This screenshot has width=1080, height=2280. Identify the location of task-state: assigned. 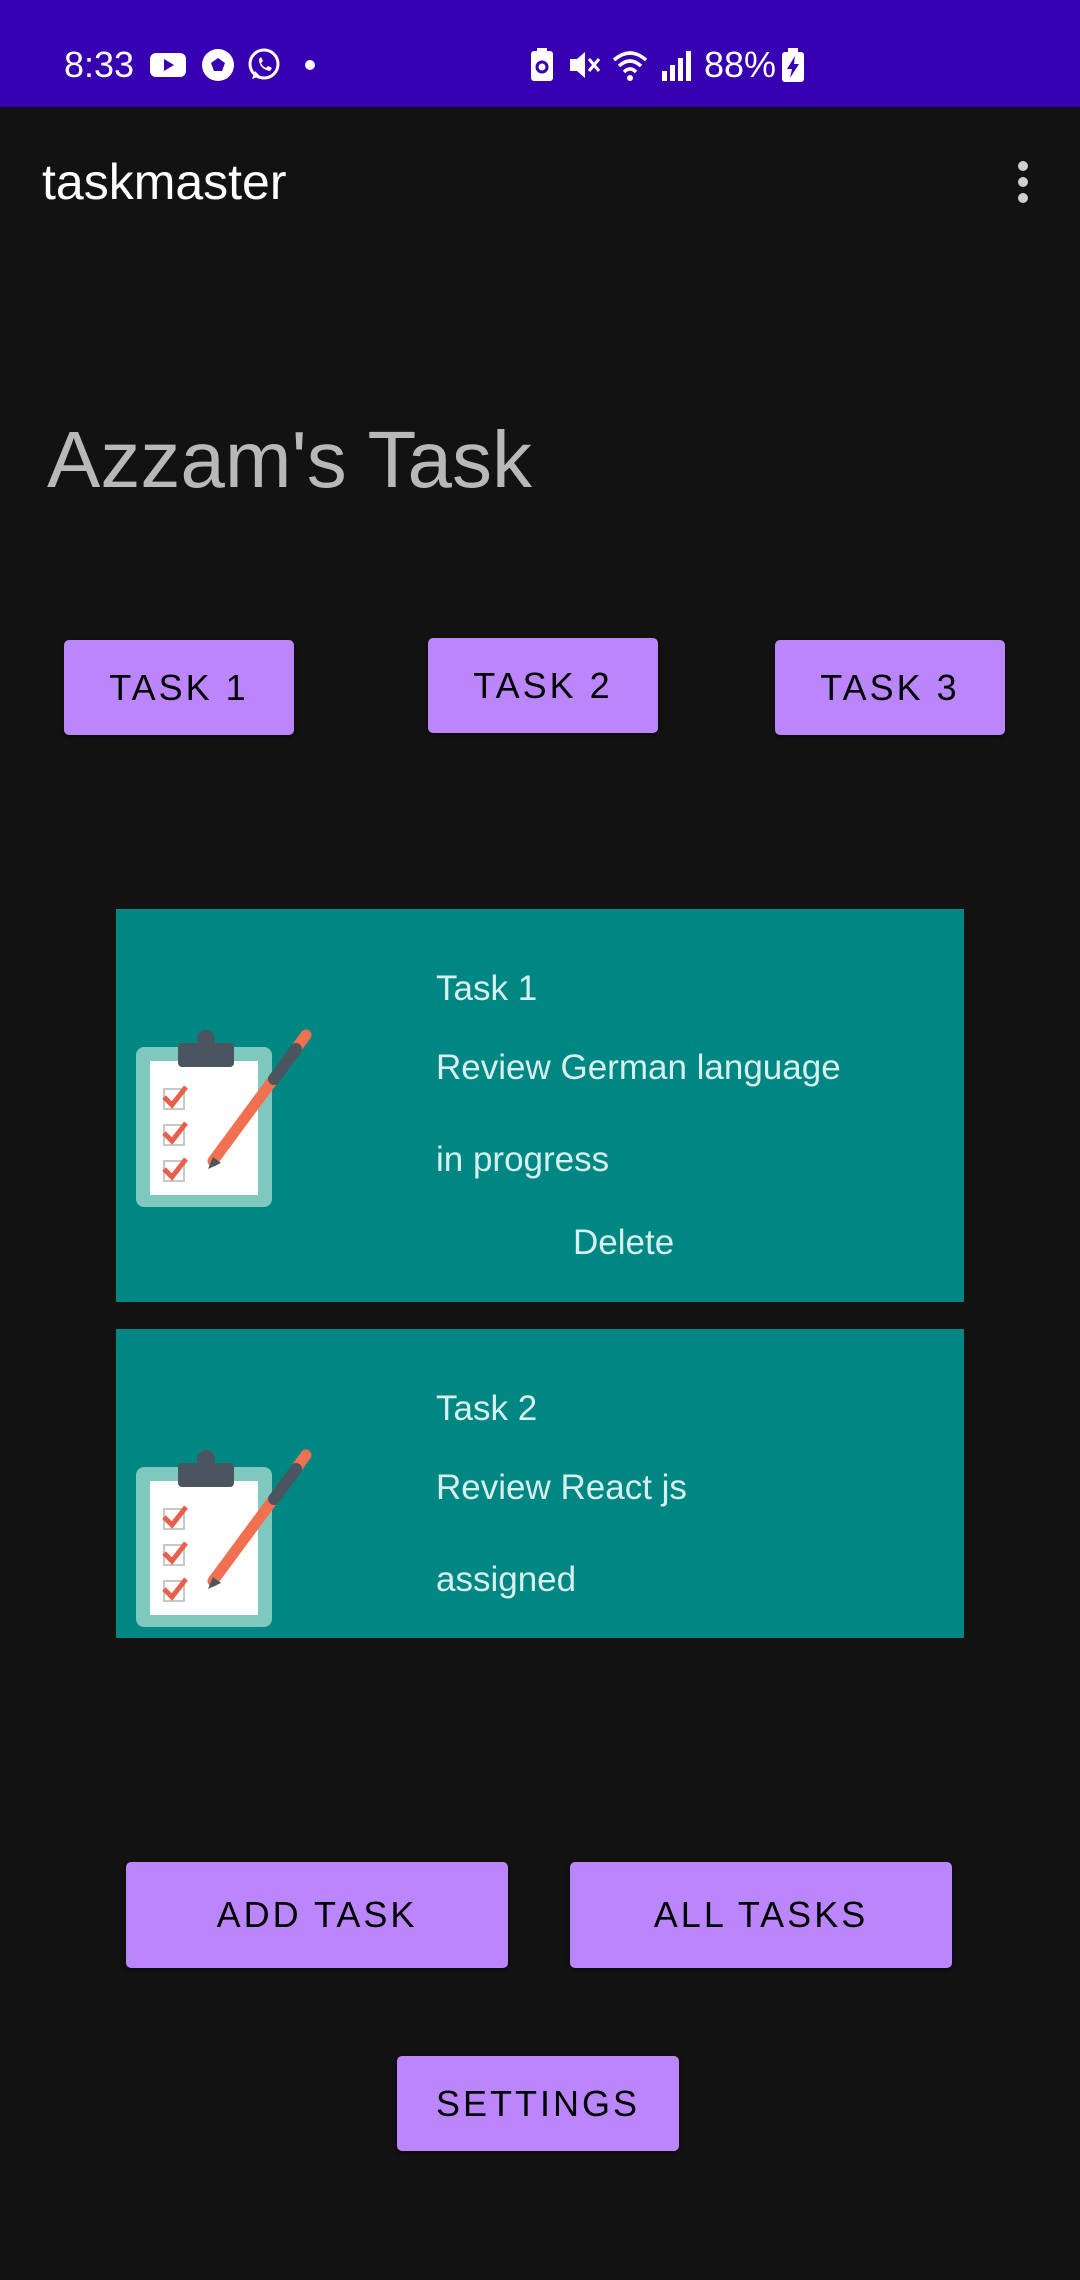
(506, 1579).